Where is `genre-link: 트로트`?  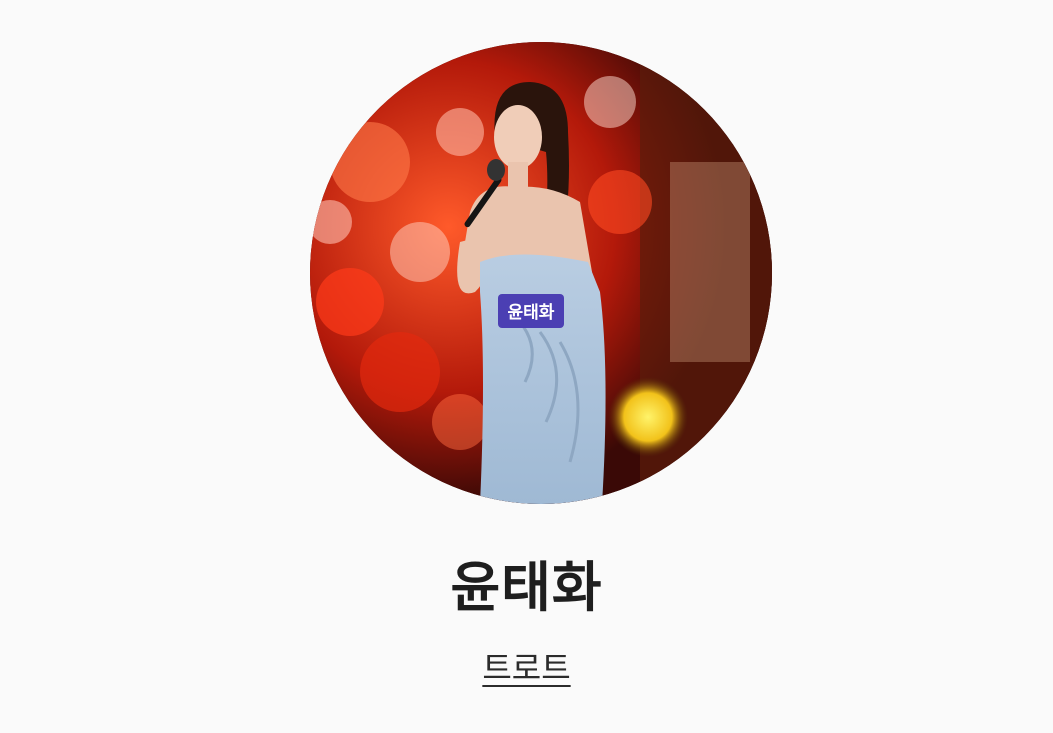
genre-link: 트로트 is located at coordinates (526, 668).